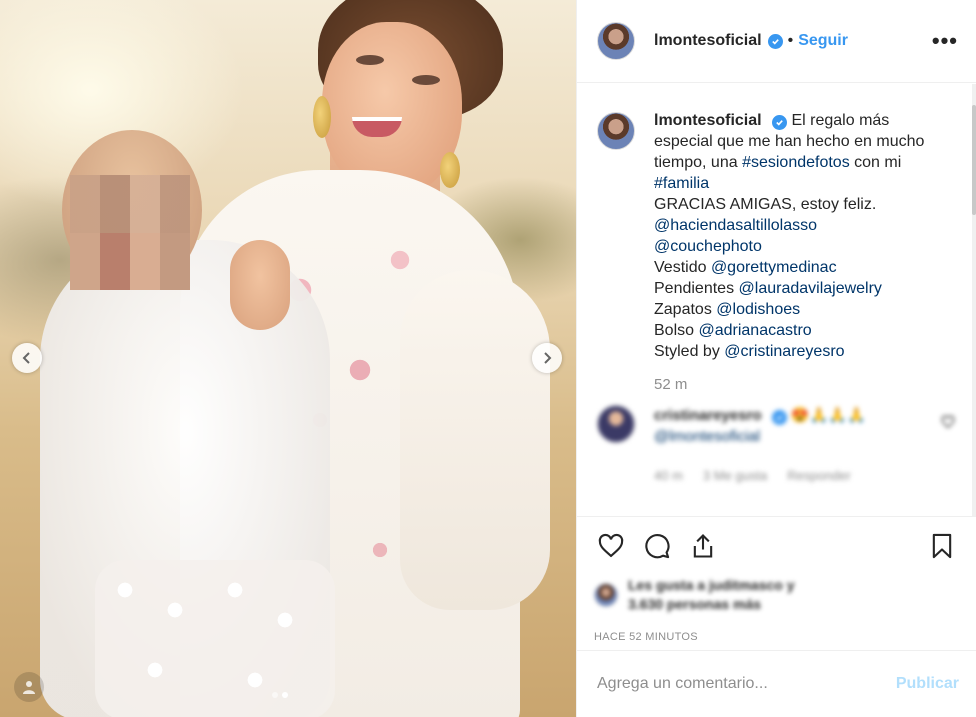 This screenshot has height=717, width=976. Describe the element at coordinates (799, 384) in the screenshot. I see `caption-time: 52 m` at that location.